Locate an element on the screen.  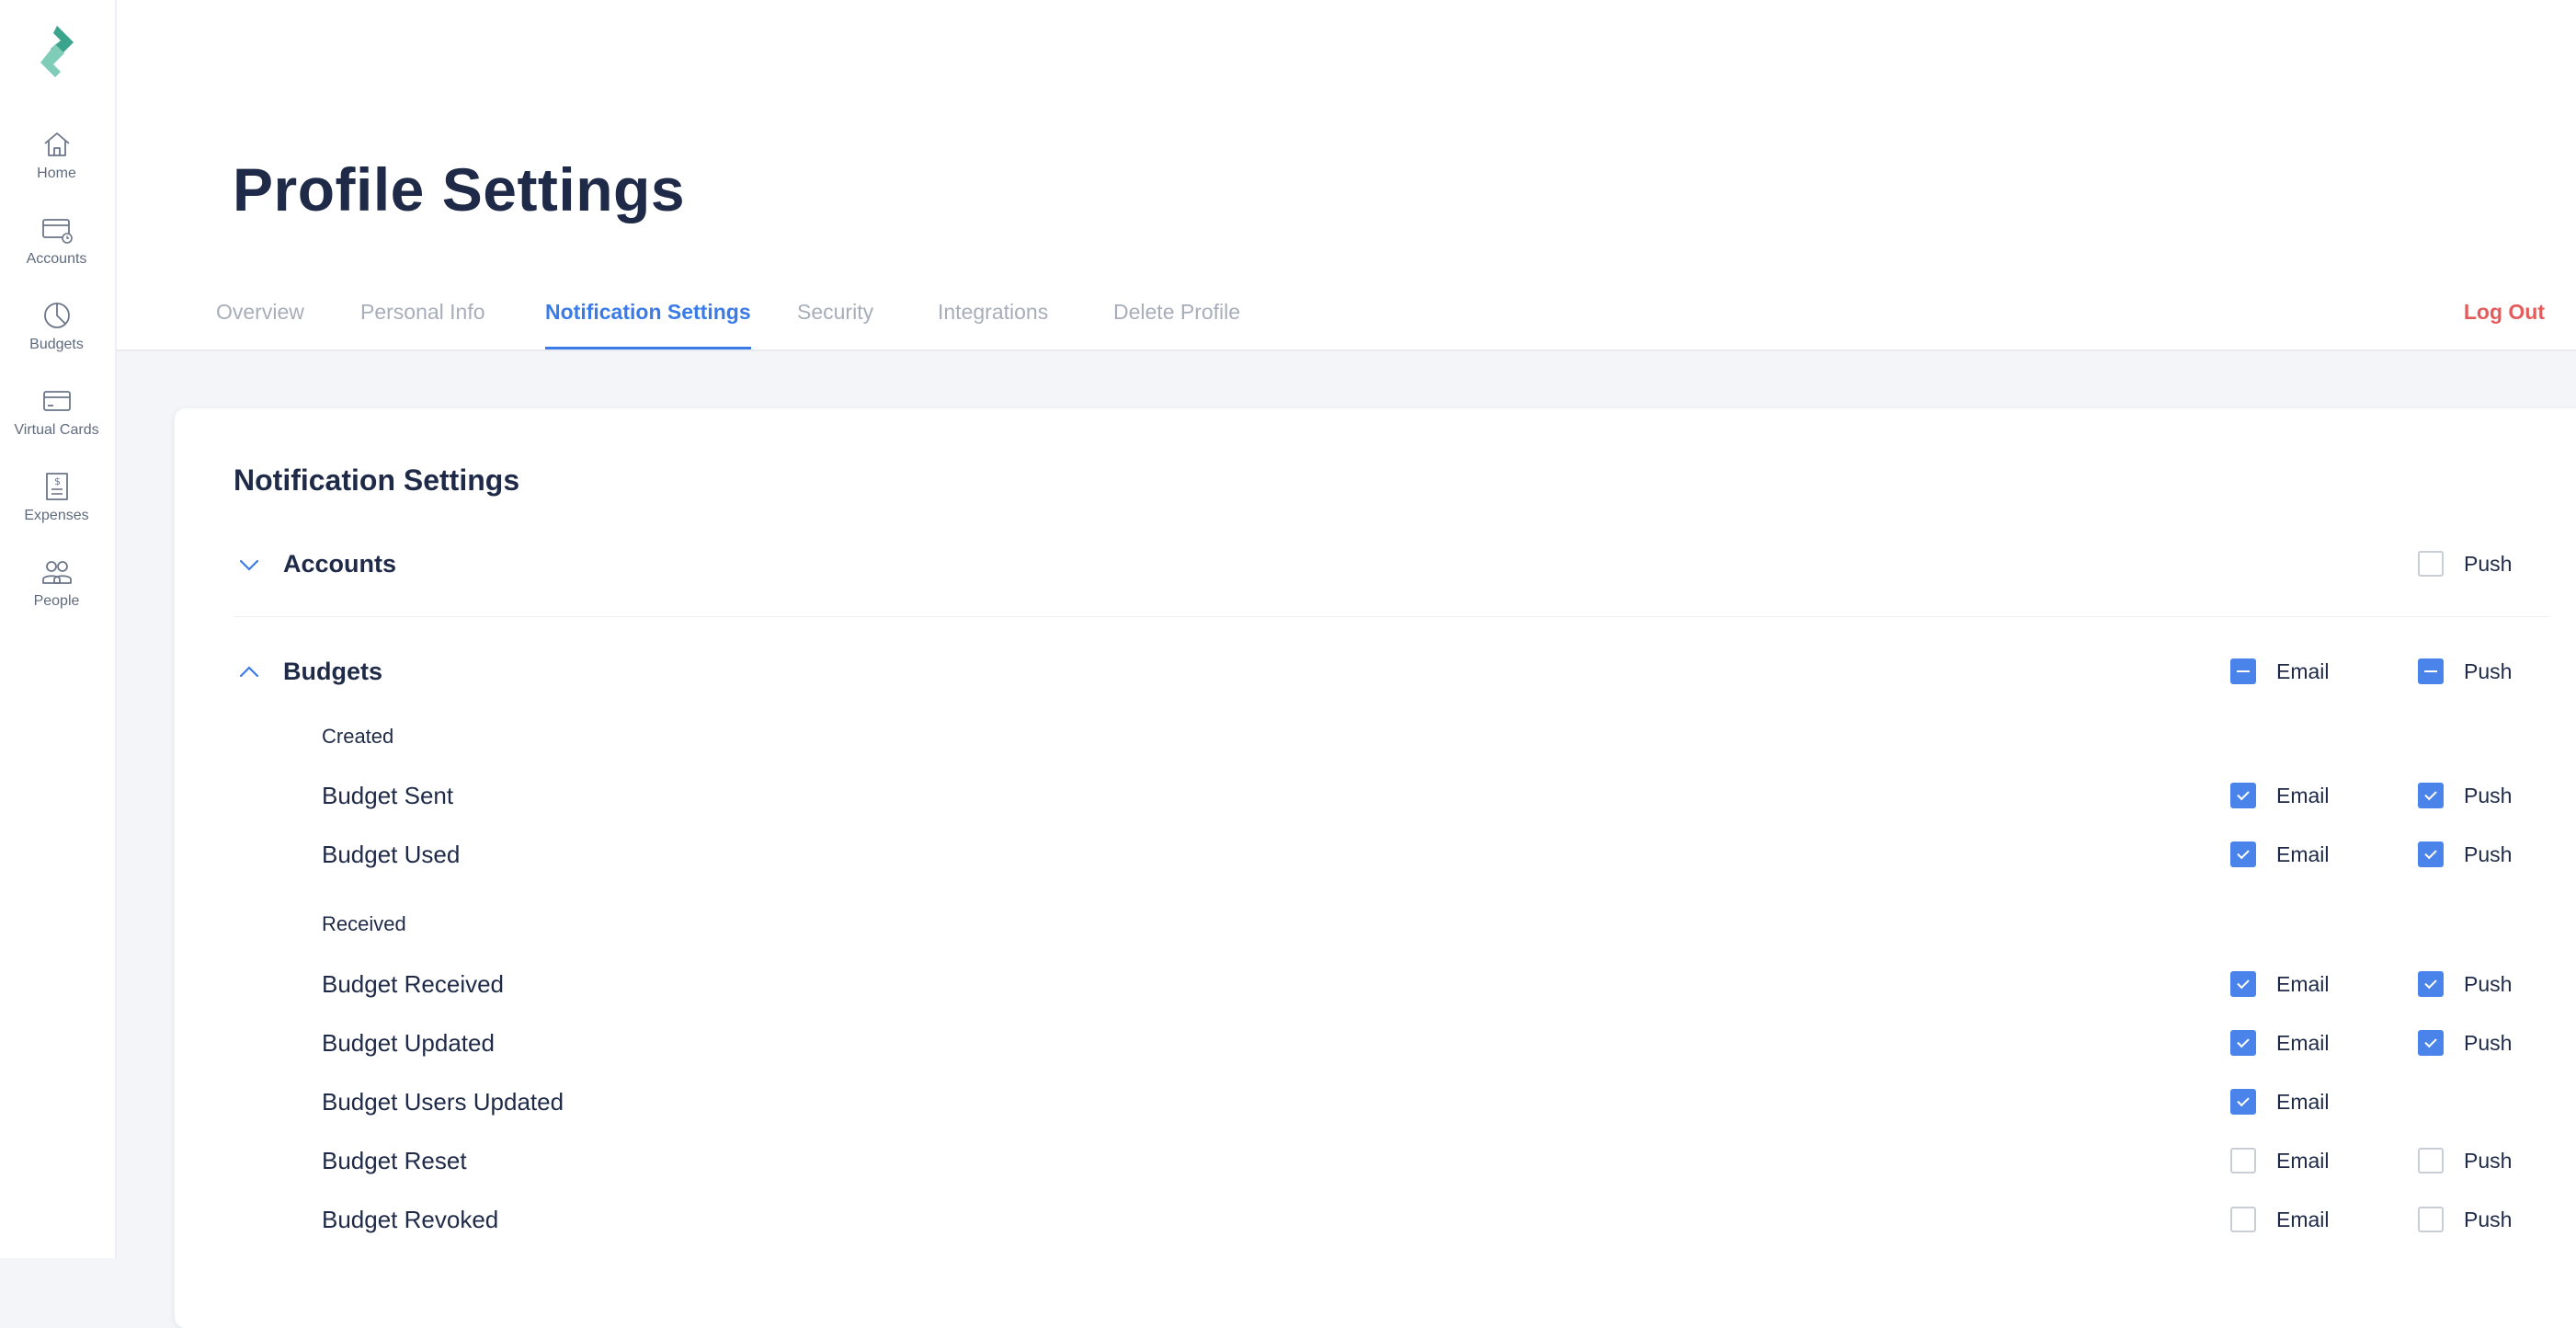
group-name: Accounts is located at coordinates (340, 564).